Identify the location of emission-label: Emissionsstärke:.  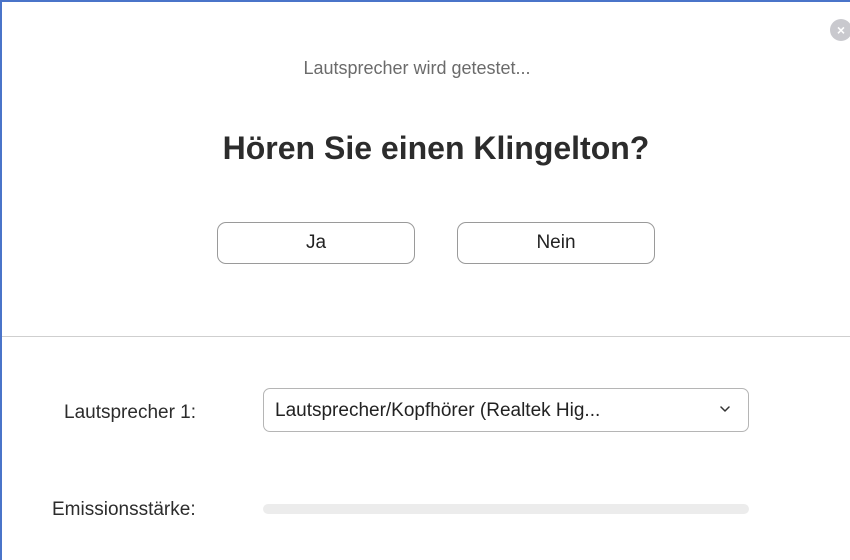
(124, 509).